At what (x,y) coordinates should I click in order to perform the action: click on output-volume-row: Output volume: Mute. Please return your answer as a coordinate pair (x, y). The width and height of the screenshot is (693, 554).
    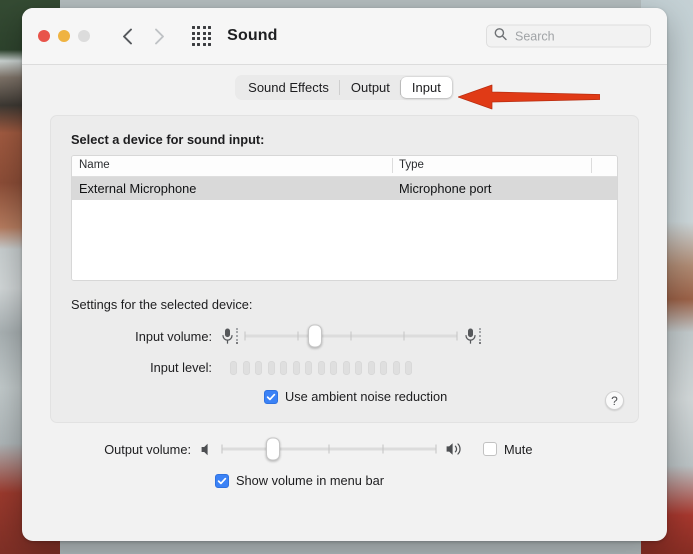
    Looking at the image, I should click on (344, 449).